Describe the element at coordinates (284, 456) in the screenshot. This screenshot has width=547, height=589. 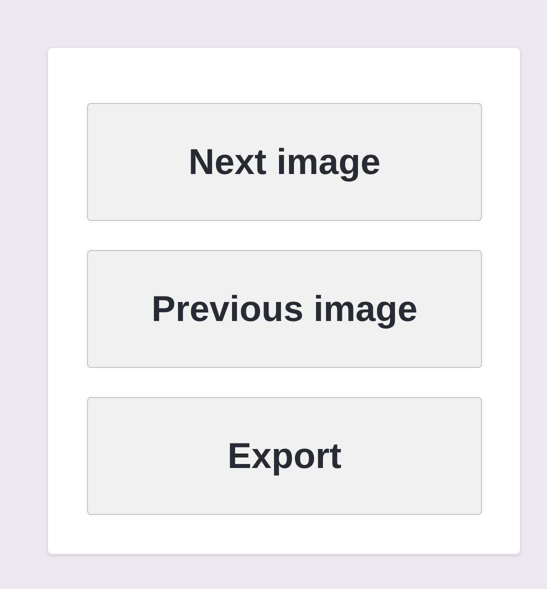
I see `action-button: Export` at that location.